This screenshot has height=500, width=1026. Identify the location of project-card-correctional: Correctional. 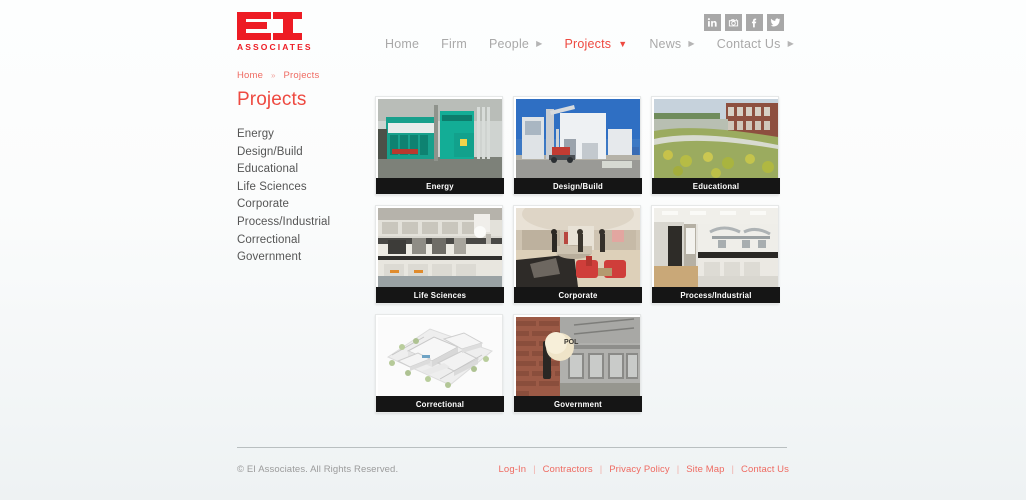
(439, 363).